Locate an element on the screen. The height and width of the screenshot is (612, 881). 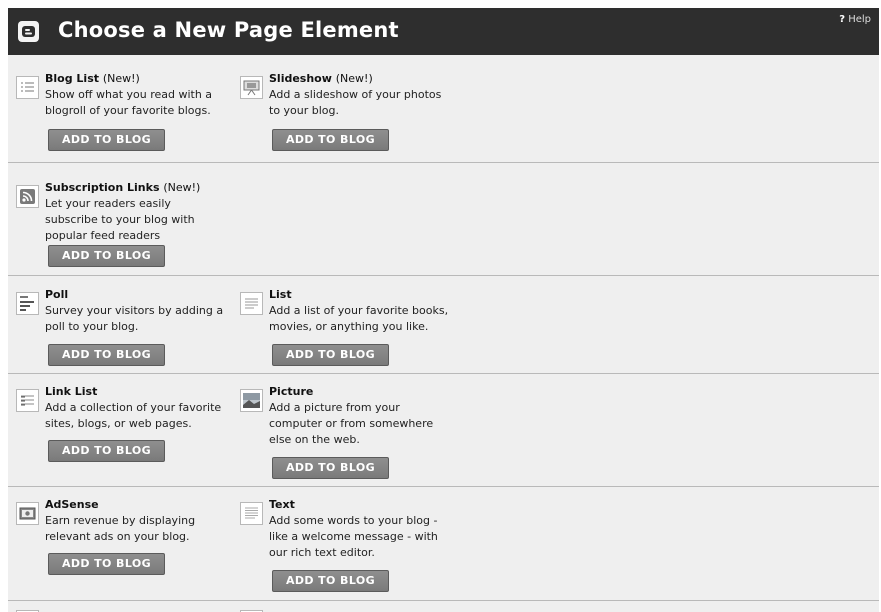
add-poll-button: ADD TO BLOG is located at coordinates (106, 355).